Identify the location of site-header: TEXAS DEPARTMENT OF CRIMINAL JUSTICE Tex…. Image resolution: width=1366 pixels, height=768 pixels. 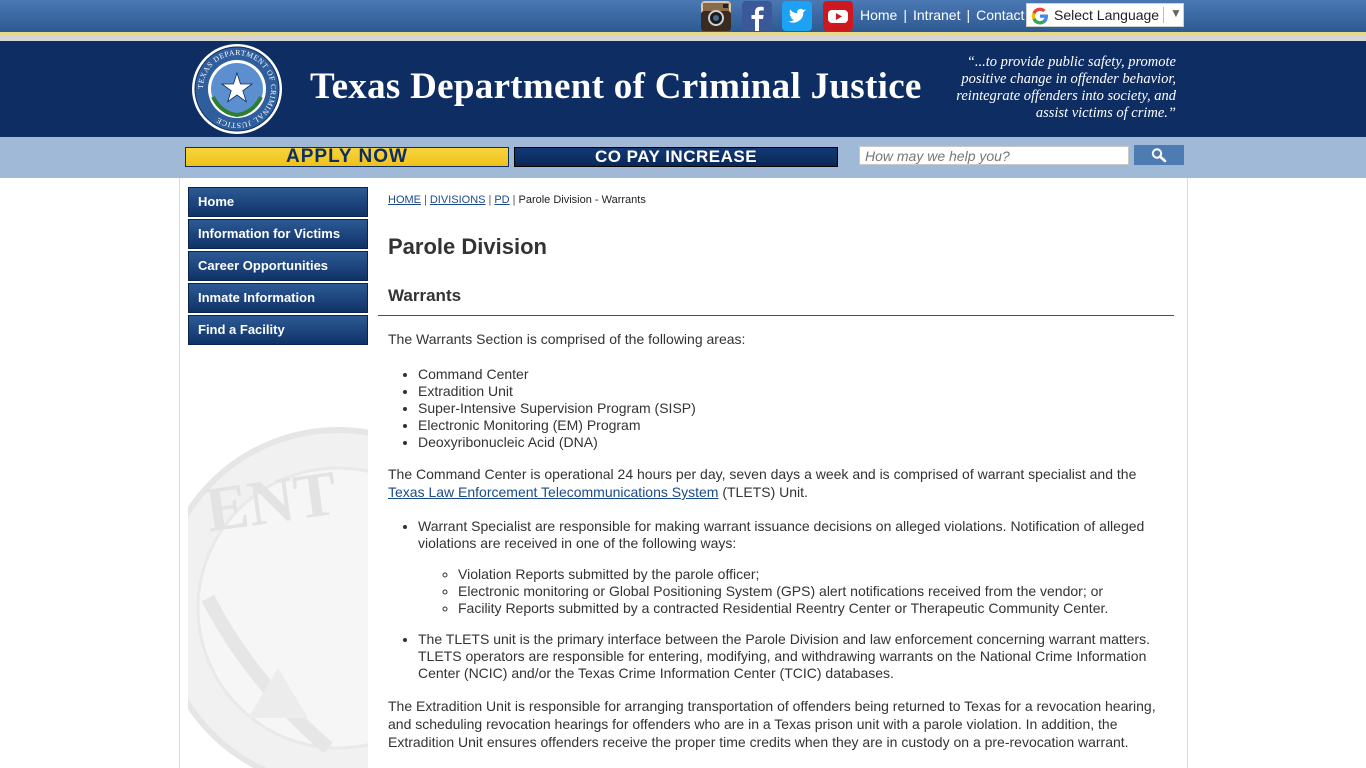
(683, 89).